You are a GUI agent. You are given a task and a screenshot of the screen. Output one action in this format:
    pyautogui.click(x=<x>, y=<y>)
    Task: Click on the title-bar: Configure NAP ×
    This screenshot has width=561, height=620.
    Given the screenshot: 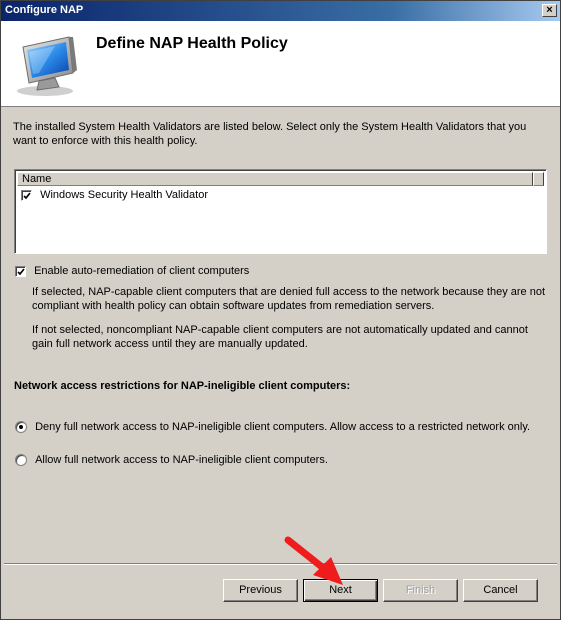 What is the action you would take?
    pyautogui.click(x=280, y=11)
    